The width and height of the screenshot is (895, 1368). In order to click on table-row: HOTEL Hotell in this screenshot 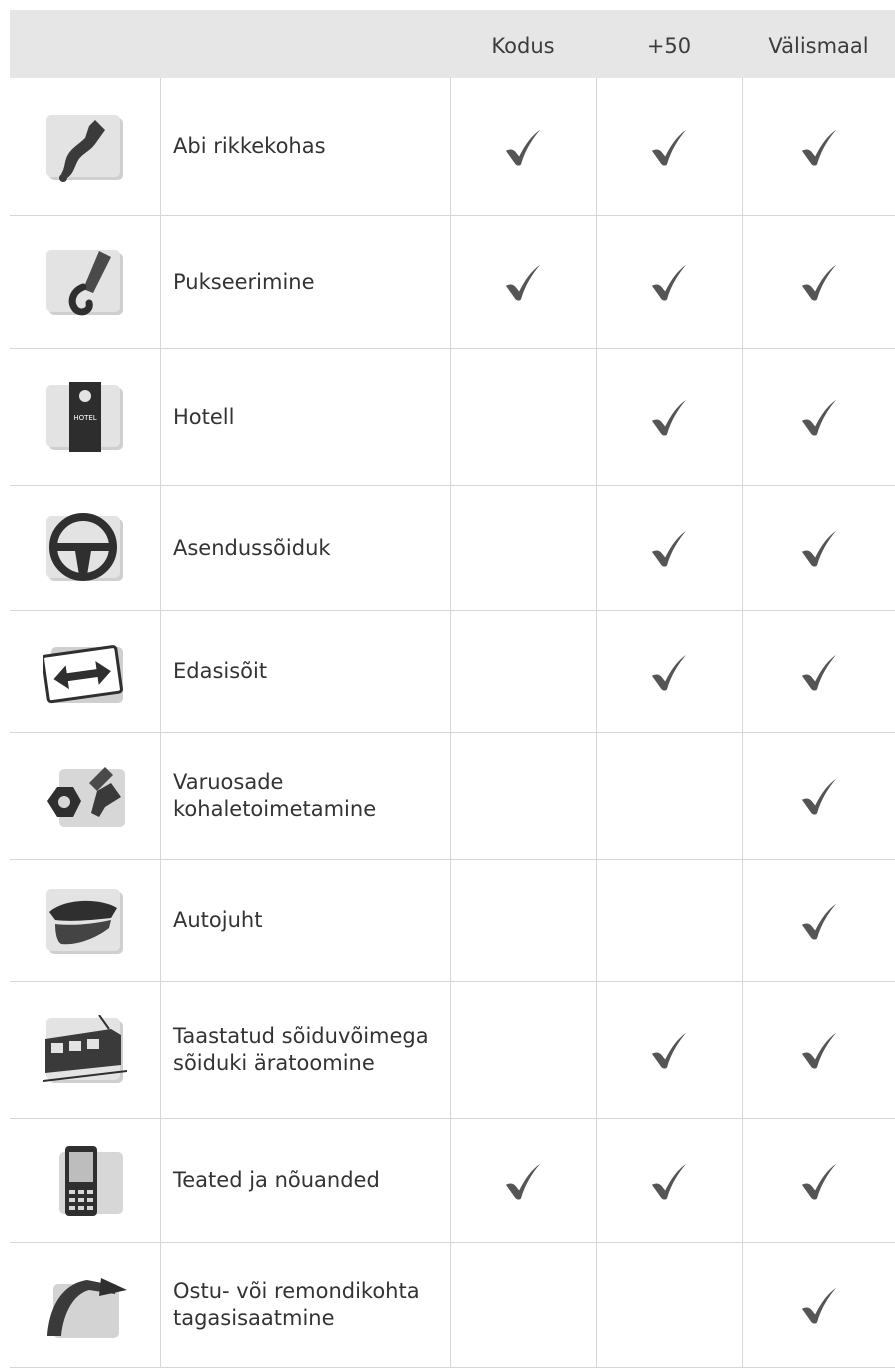, I will do `click(452, 417)`.